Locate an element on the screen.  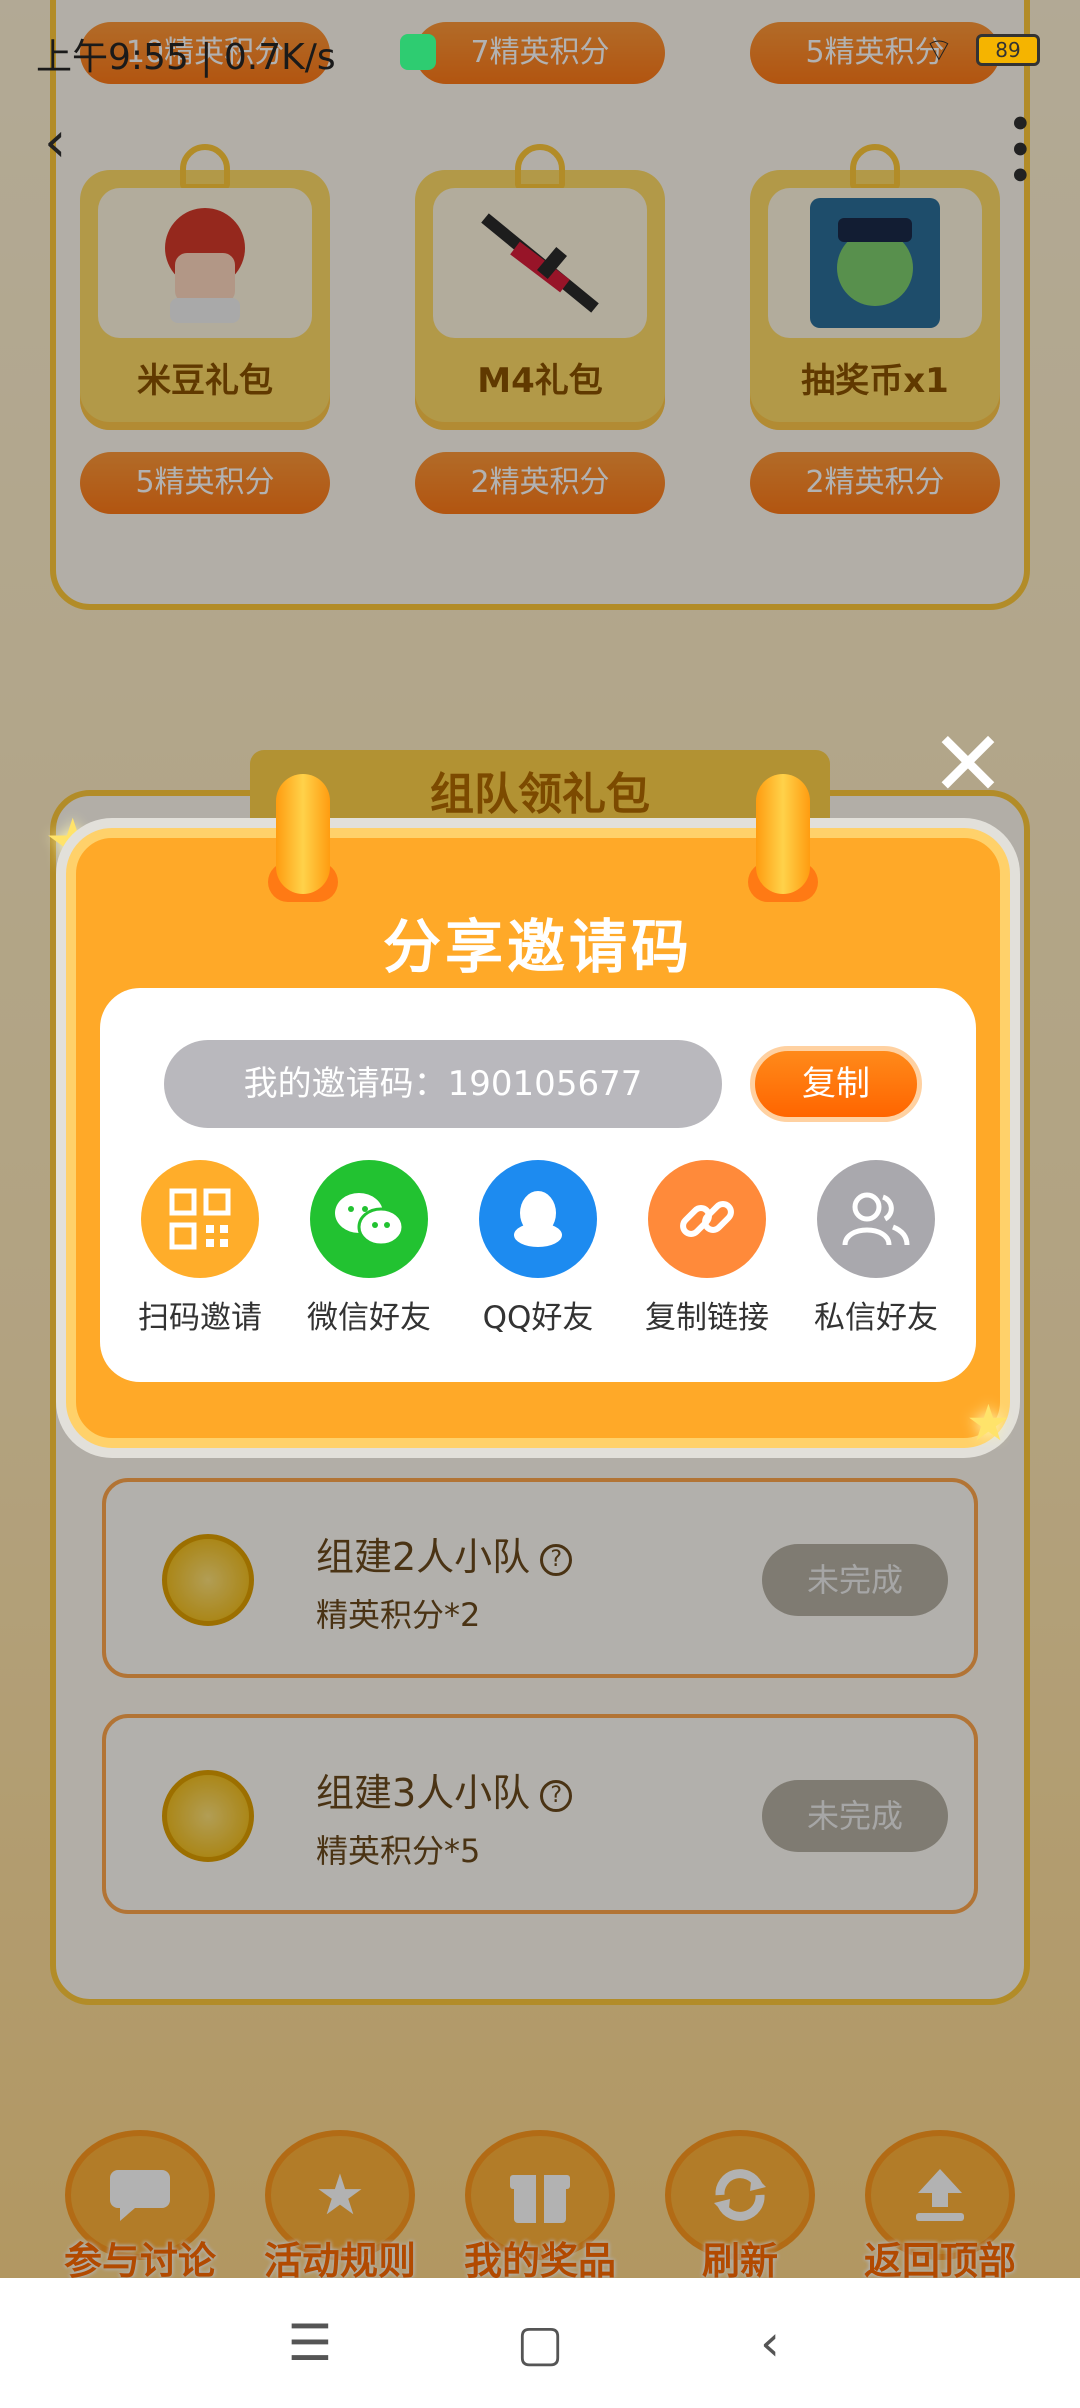
sparkle-star-icon: ★ is located at coordinates (988, 1423).